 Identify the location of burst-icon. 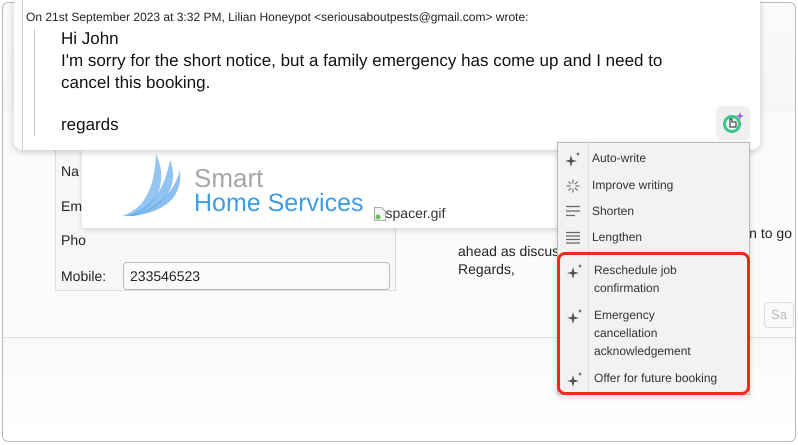
(573, 186).